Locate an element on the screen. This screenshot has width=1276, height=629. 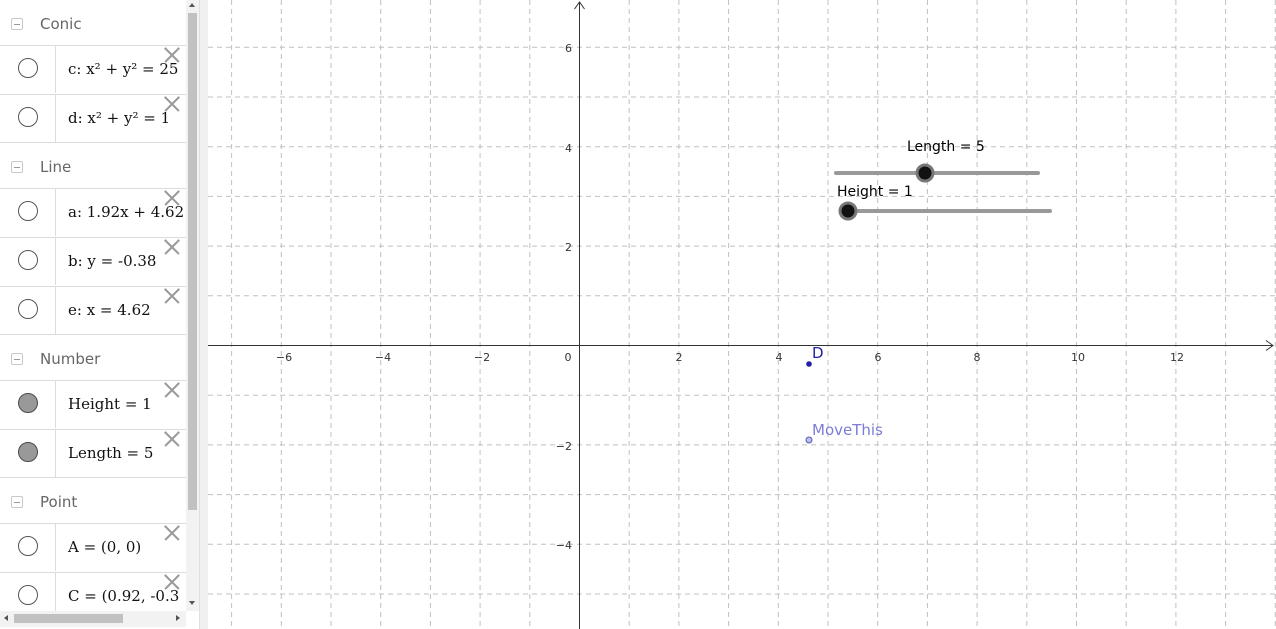
algebra-item-text: e: x = 4.62 is located at coordinates (109, 310).